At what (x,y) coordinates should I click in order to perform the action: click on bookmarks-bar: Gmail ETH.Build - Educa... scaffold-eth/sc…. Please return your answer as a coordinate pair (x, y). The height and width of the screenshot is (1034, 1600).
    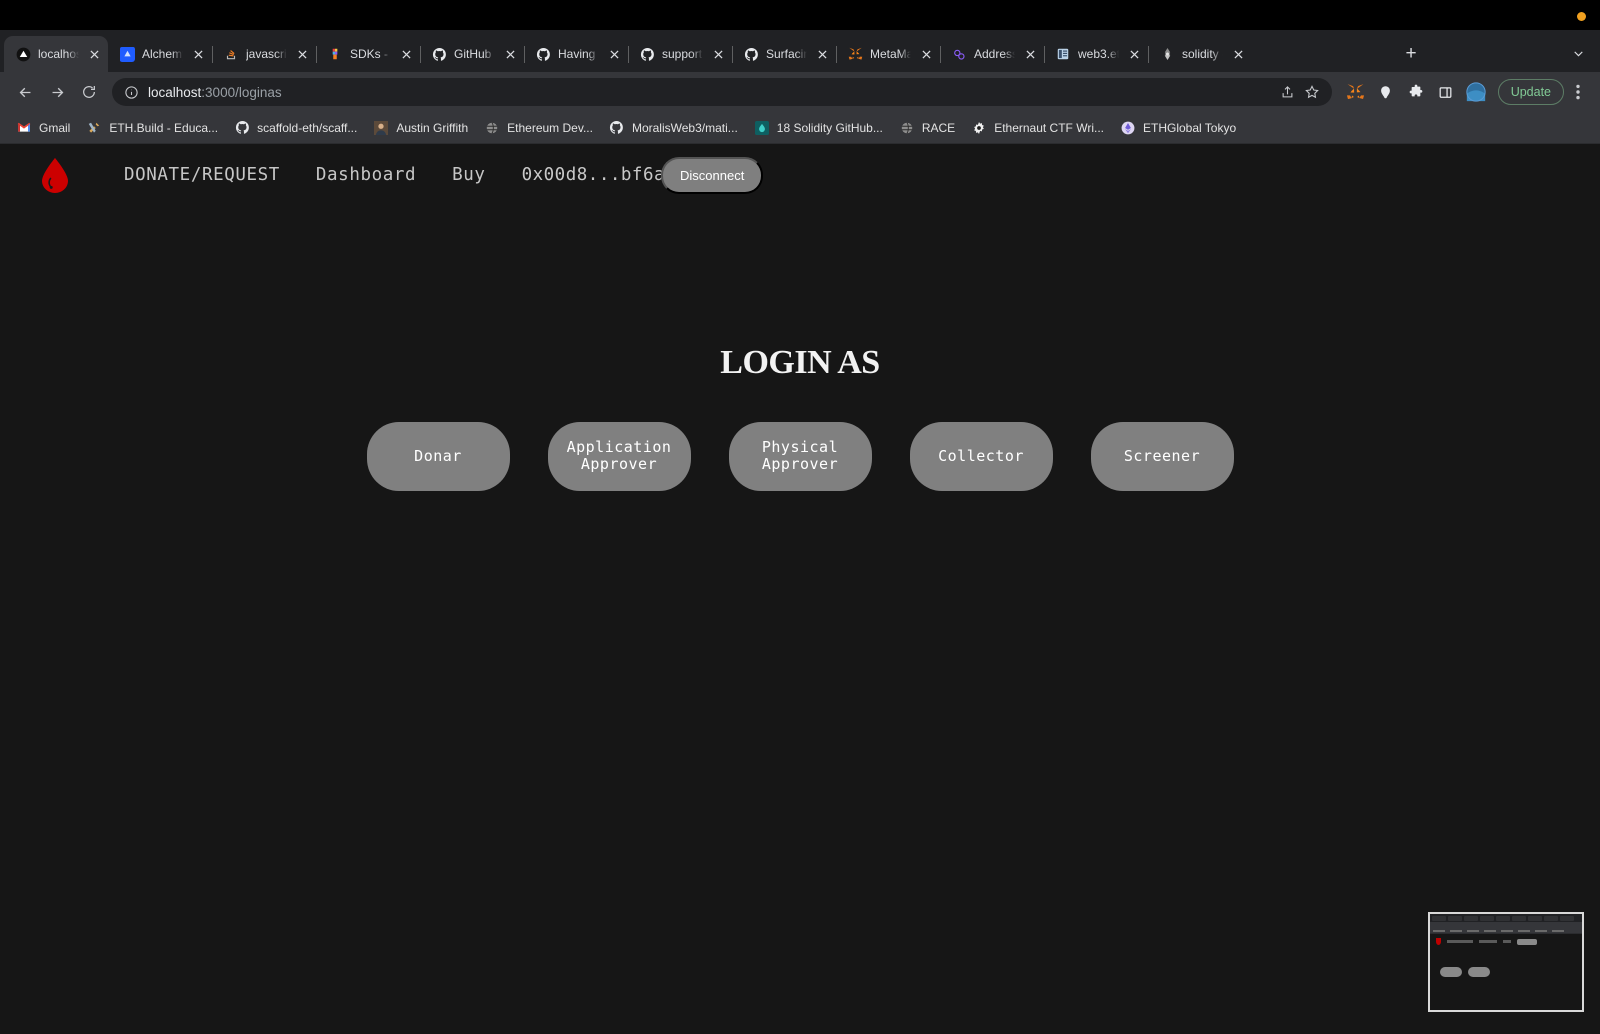
    Looking at the image, I should click on (800, 128).